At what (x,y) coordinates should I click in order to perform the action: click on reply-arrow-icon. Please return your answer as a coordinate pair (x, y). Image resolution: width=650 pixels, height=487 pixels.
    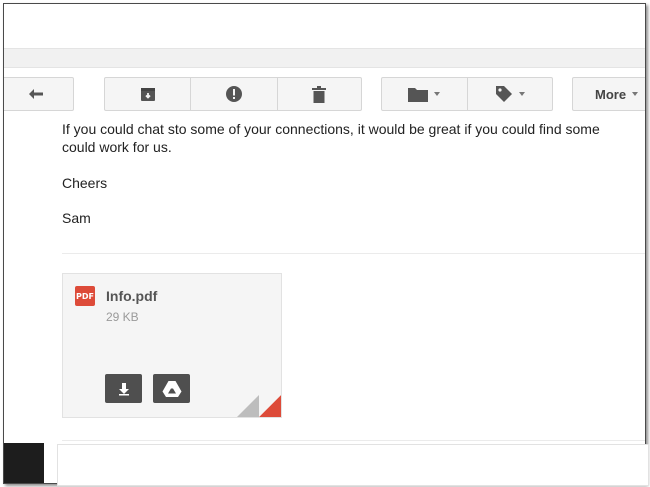
    Looking at the image, I should click on (38, 94).